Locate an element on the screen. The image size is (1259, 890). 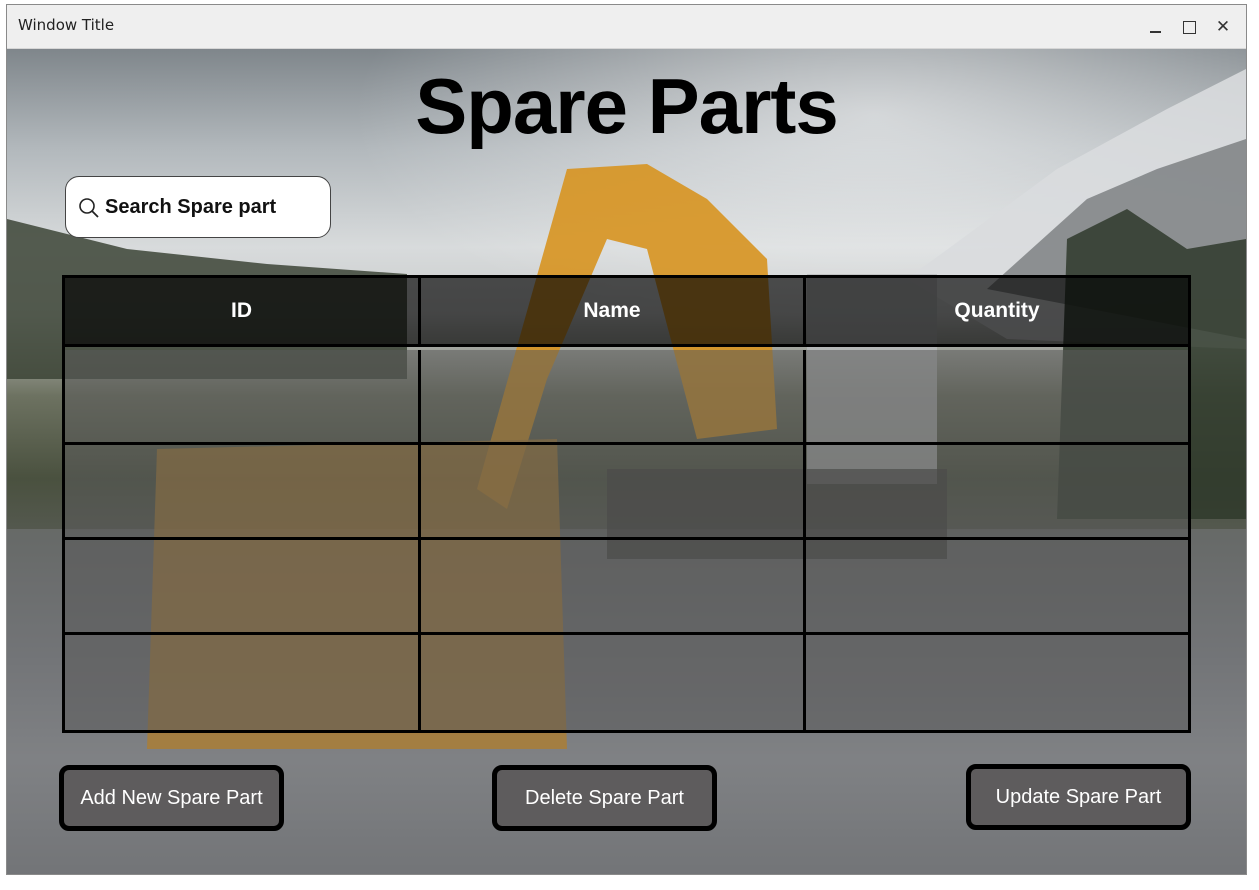
table-header-row: ID Name Quantity is located at coordinates (626, 312).